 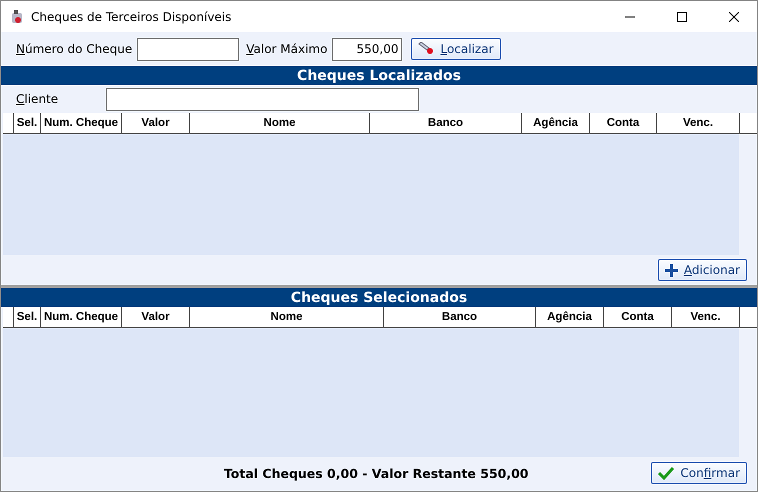 What do you see at coordinates (379, 297) in the screenshot?
I see `section-header: Cheques Selecionados` at bounding box center [379, 297].